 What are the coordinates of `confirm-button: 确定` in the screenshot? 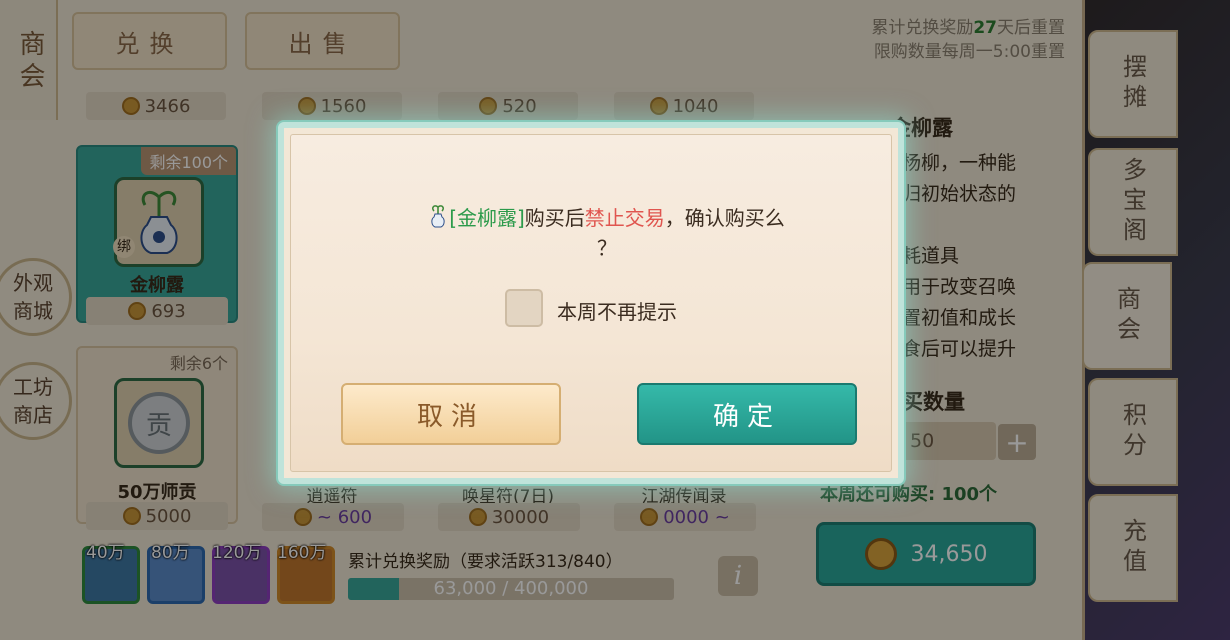 It's located at (747, 414).